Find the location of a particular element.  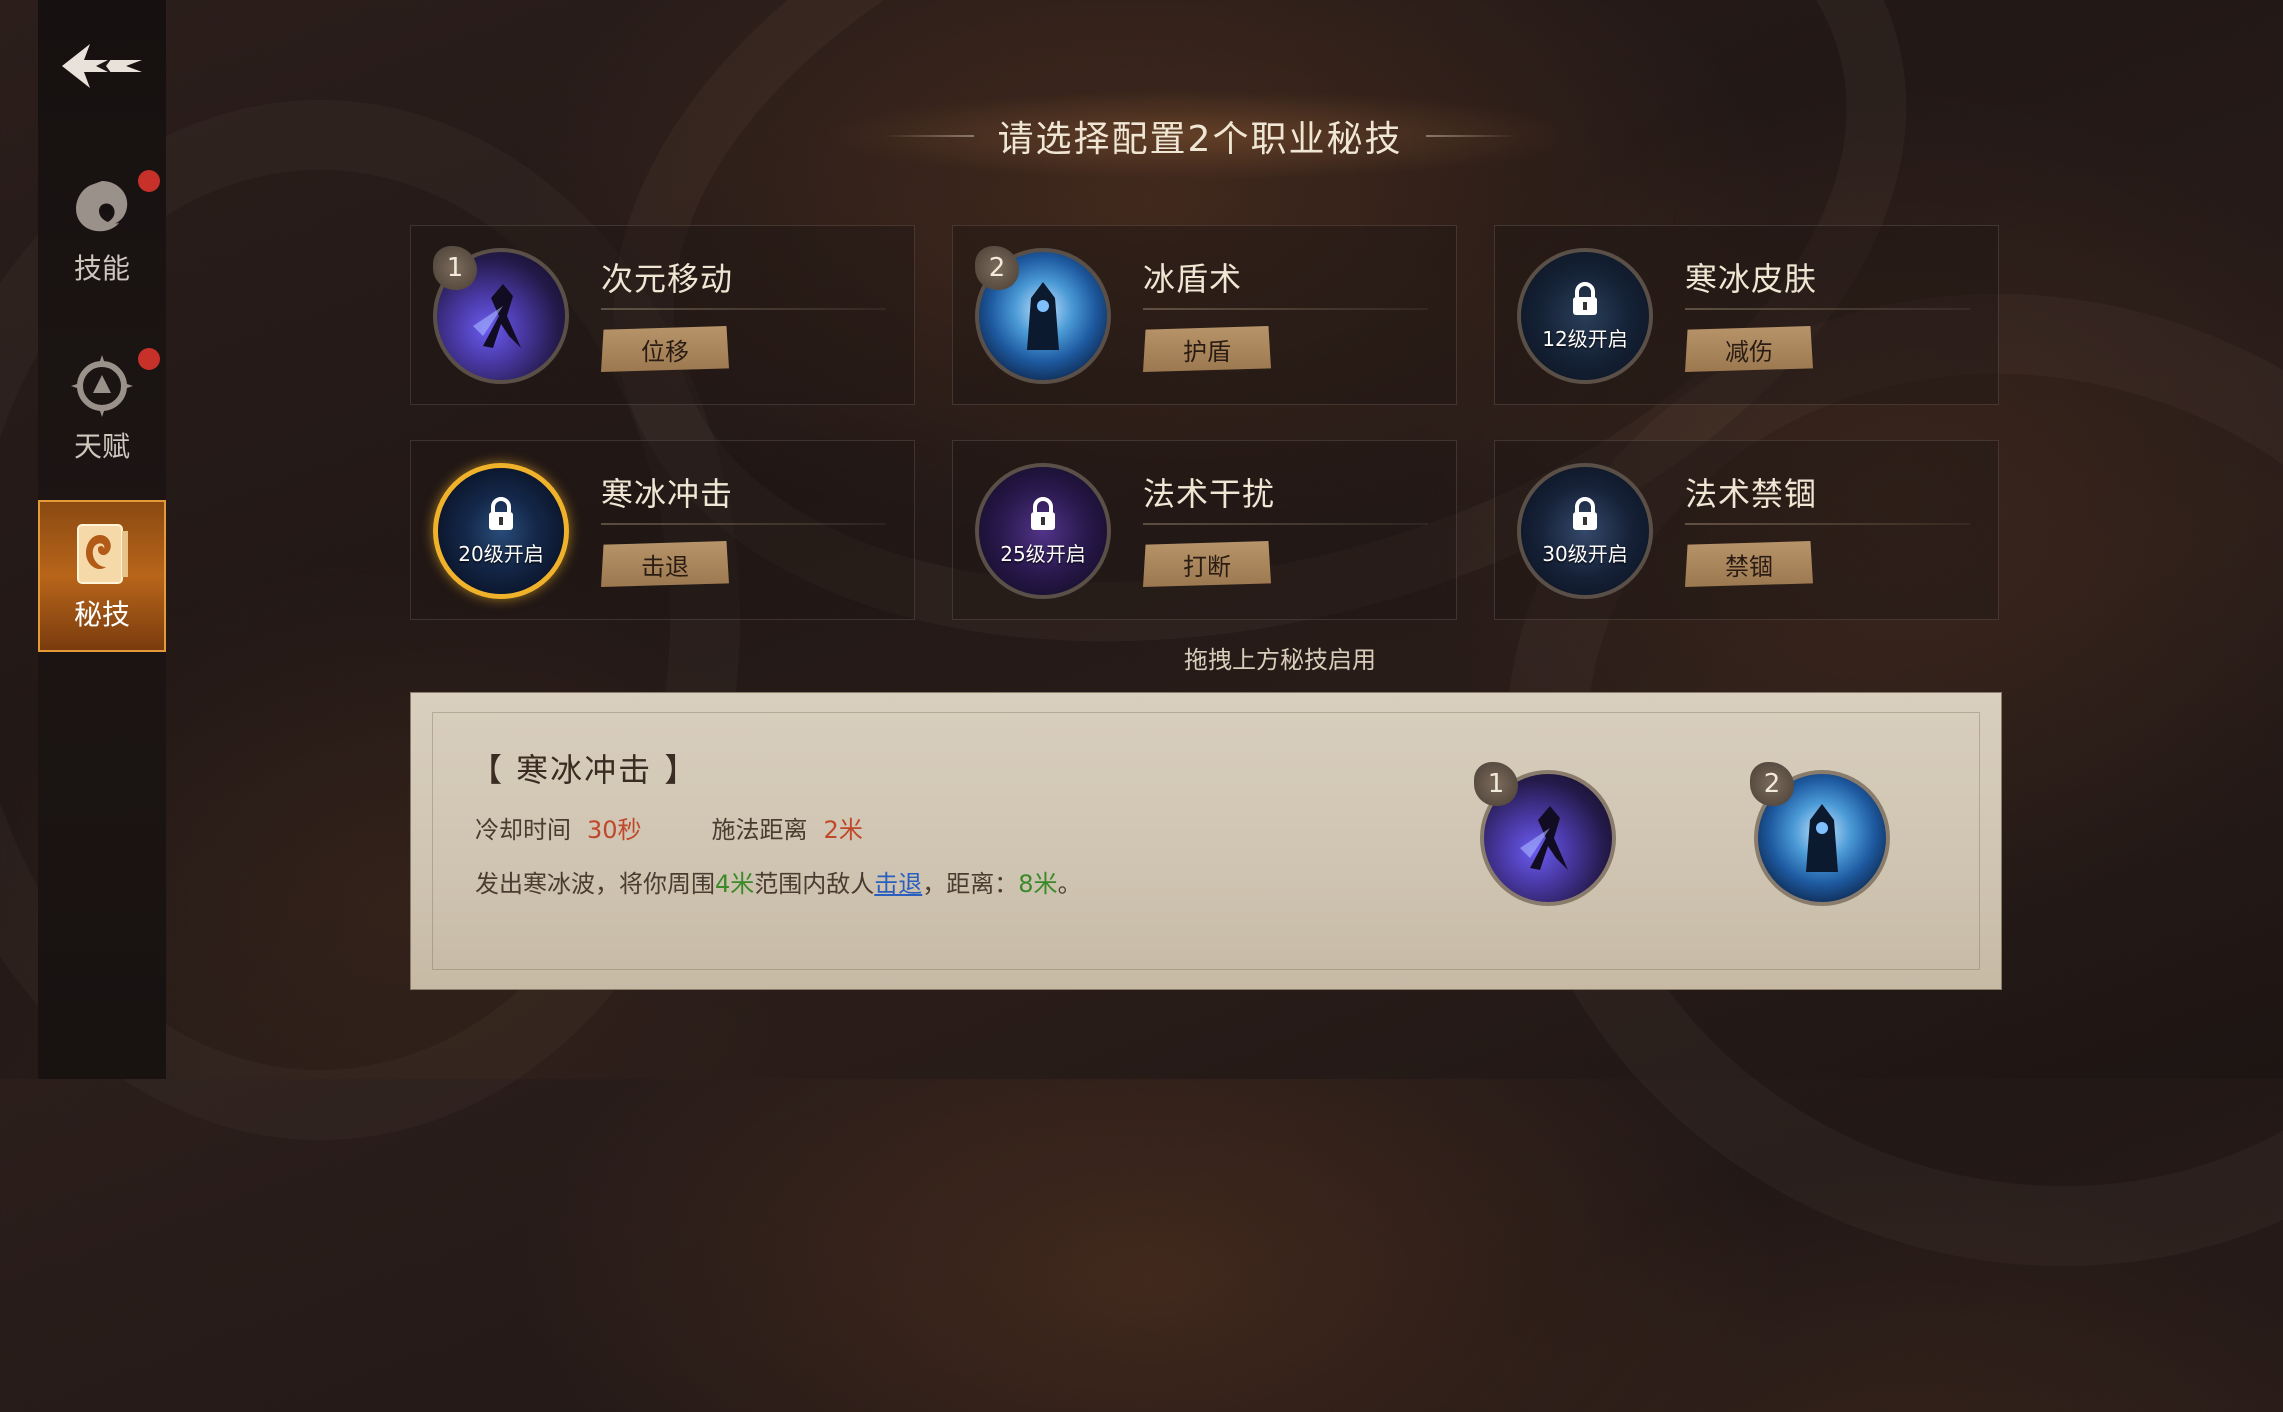

detail-description: 发出寒冰波，将你周围4米范围内敌人击退，距离：8米。 is located at coordinates (778, 881).